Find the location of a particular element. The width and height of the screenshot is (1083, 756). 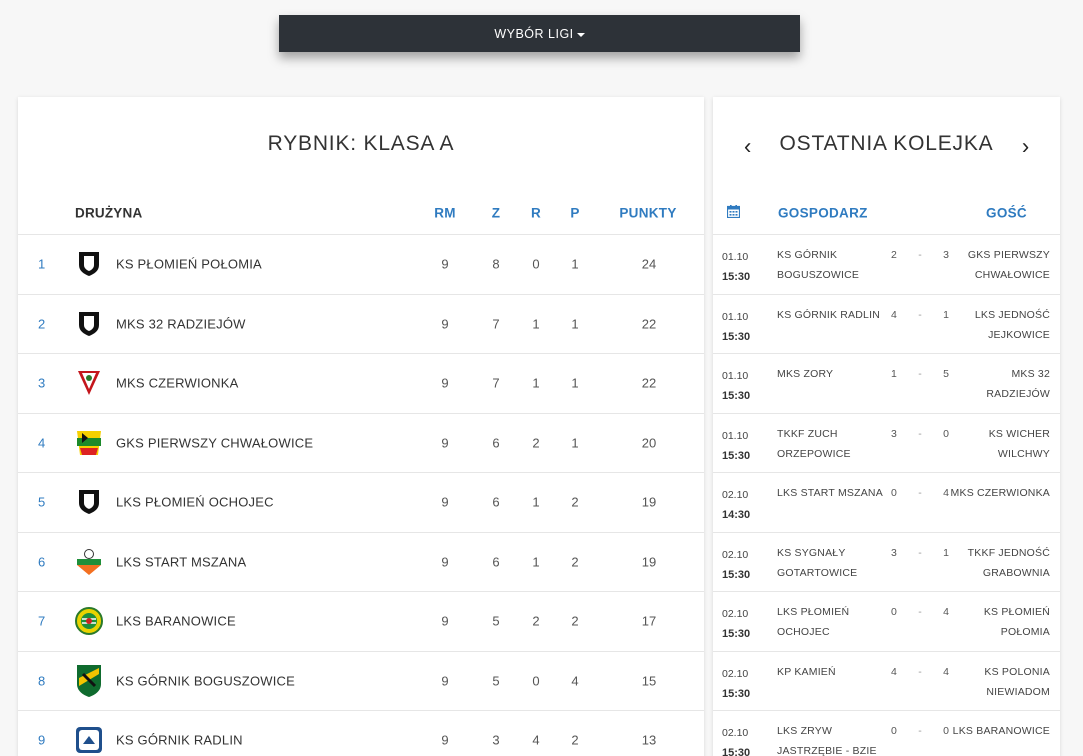

table-row: 4 GKS PIERWSZY CHWAŁOWICE 9 6 2 1 20 is located at coordinates (361, 442).